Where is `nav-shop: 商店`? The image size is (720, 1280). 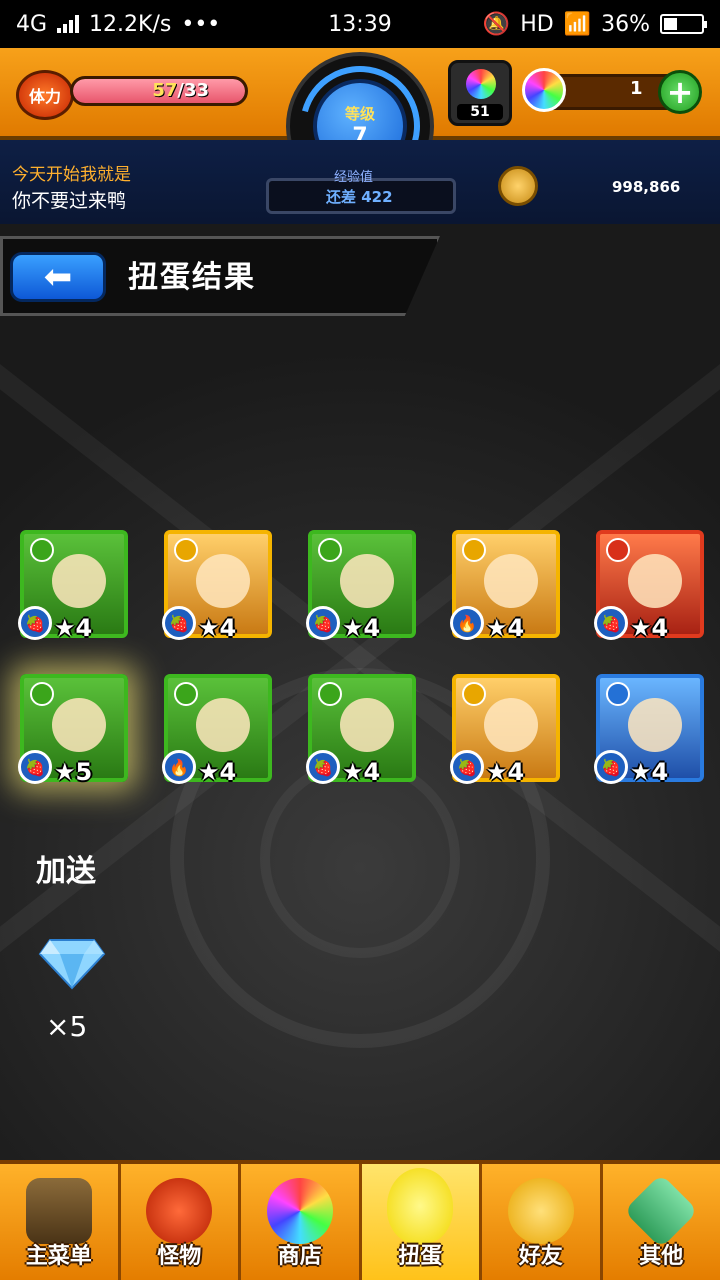 nav-shop: 商店 is located at coordinates (301, 1222).